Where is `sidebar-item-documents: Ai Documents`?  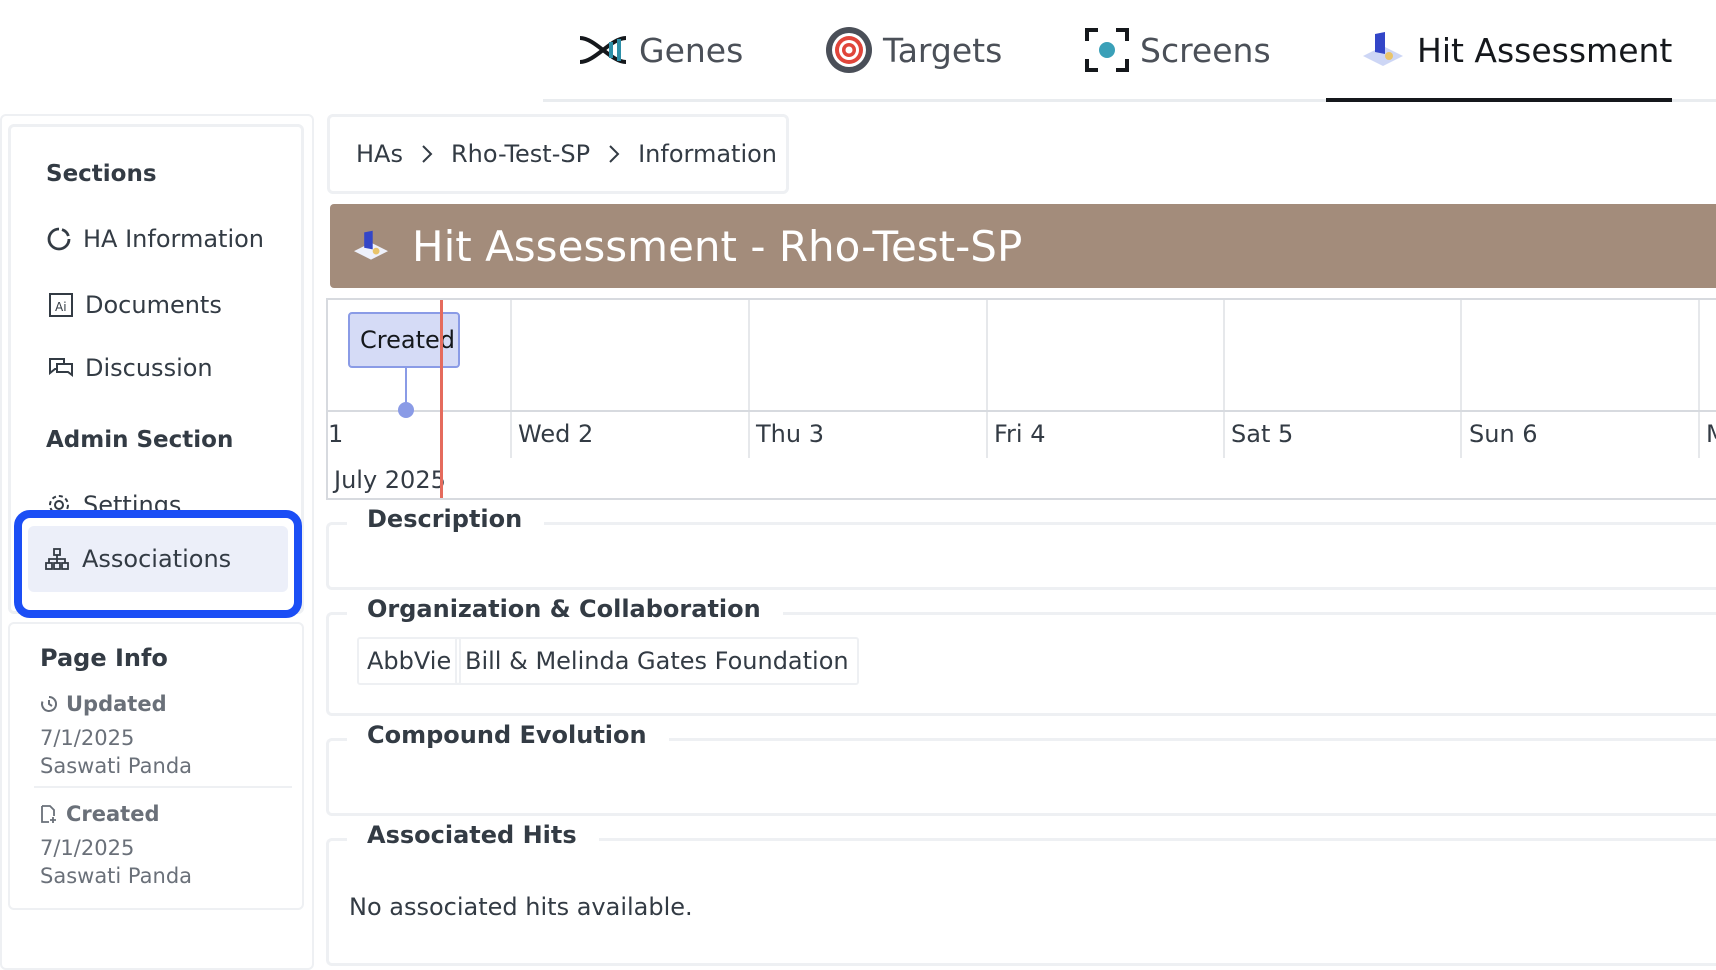
sidebar-item-documents: Ai Documents is located at coordinates (134, 305).